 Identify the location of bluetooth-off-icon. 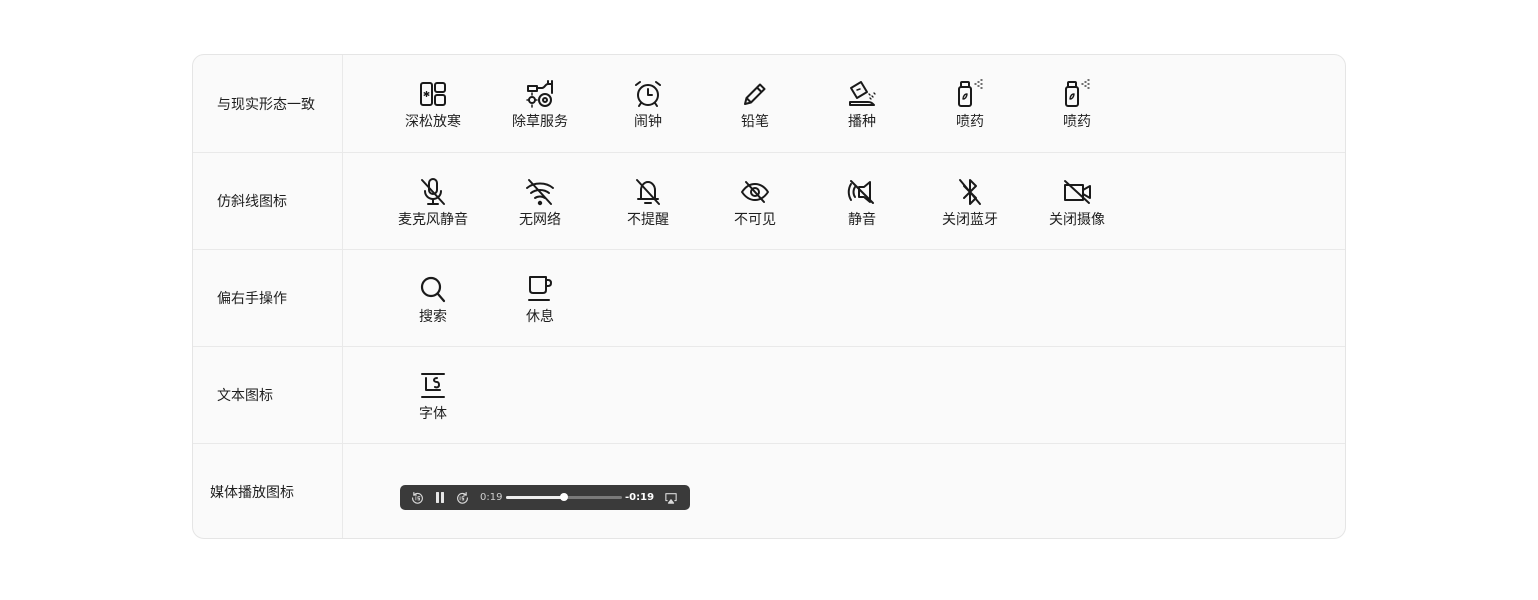
(970, 192).